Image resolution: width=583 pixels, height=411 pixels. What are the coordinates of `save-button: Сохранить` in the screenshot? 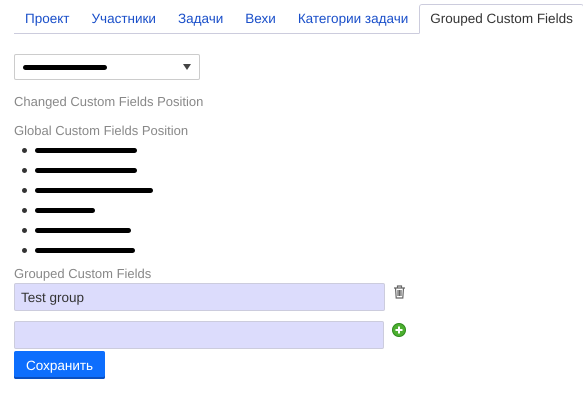 It's located at (60, 365).